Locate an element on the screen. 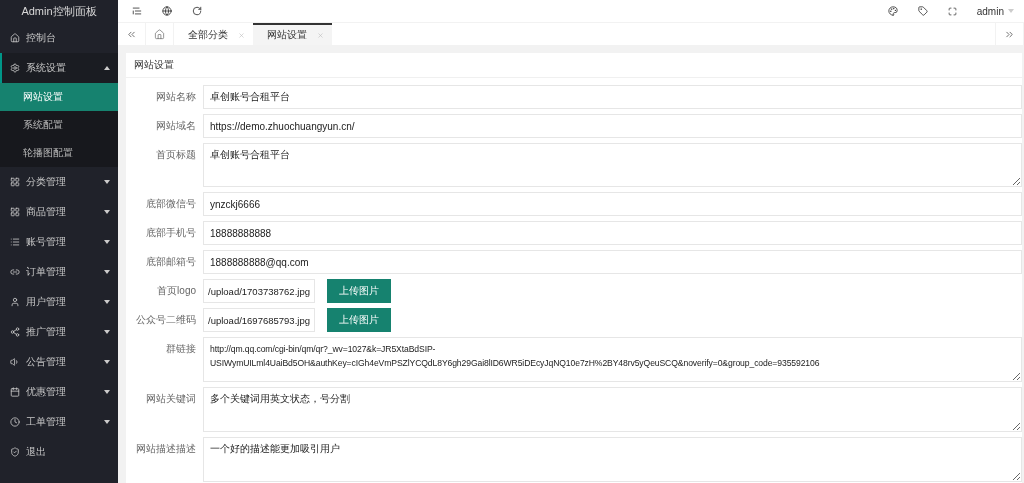 The width and height of the screenshot is (1024, 483). sidebar-item: 账号管理 is located at coordinates (59, 242).